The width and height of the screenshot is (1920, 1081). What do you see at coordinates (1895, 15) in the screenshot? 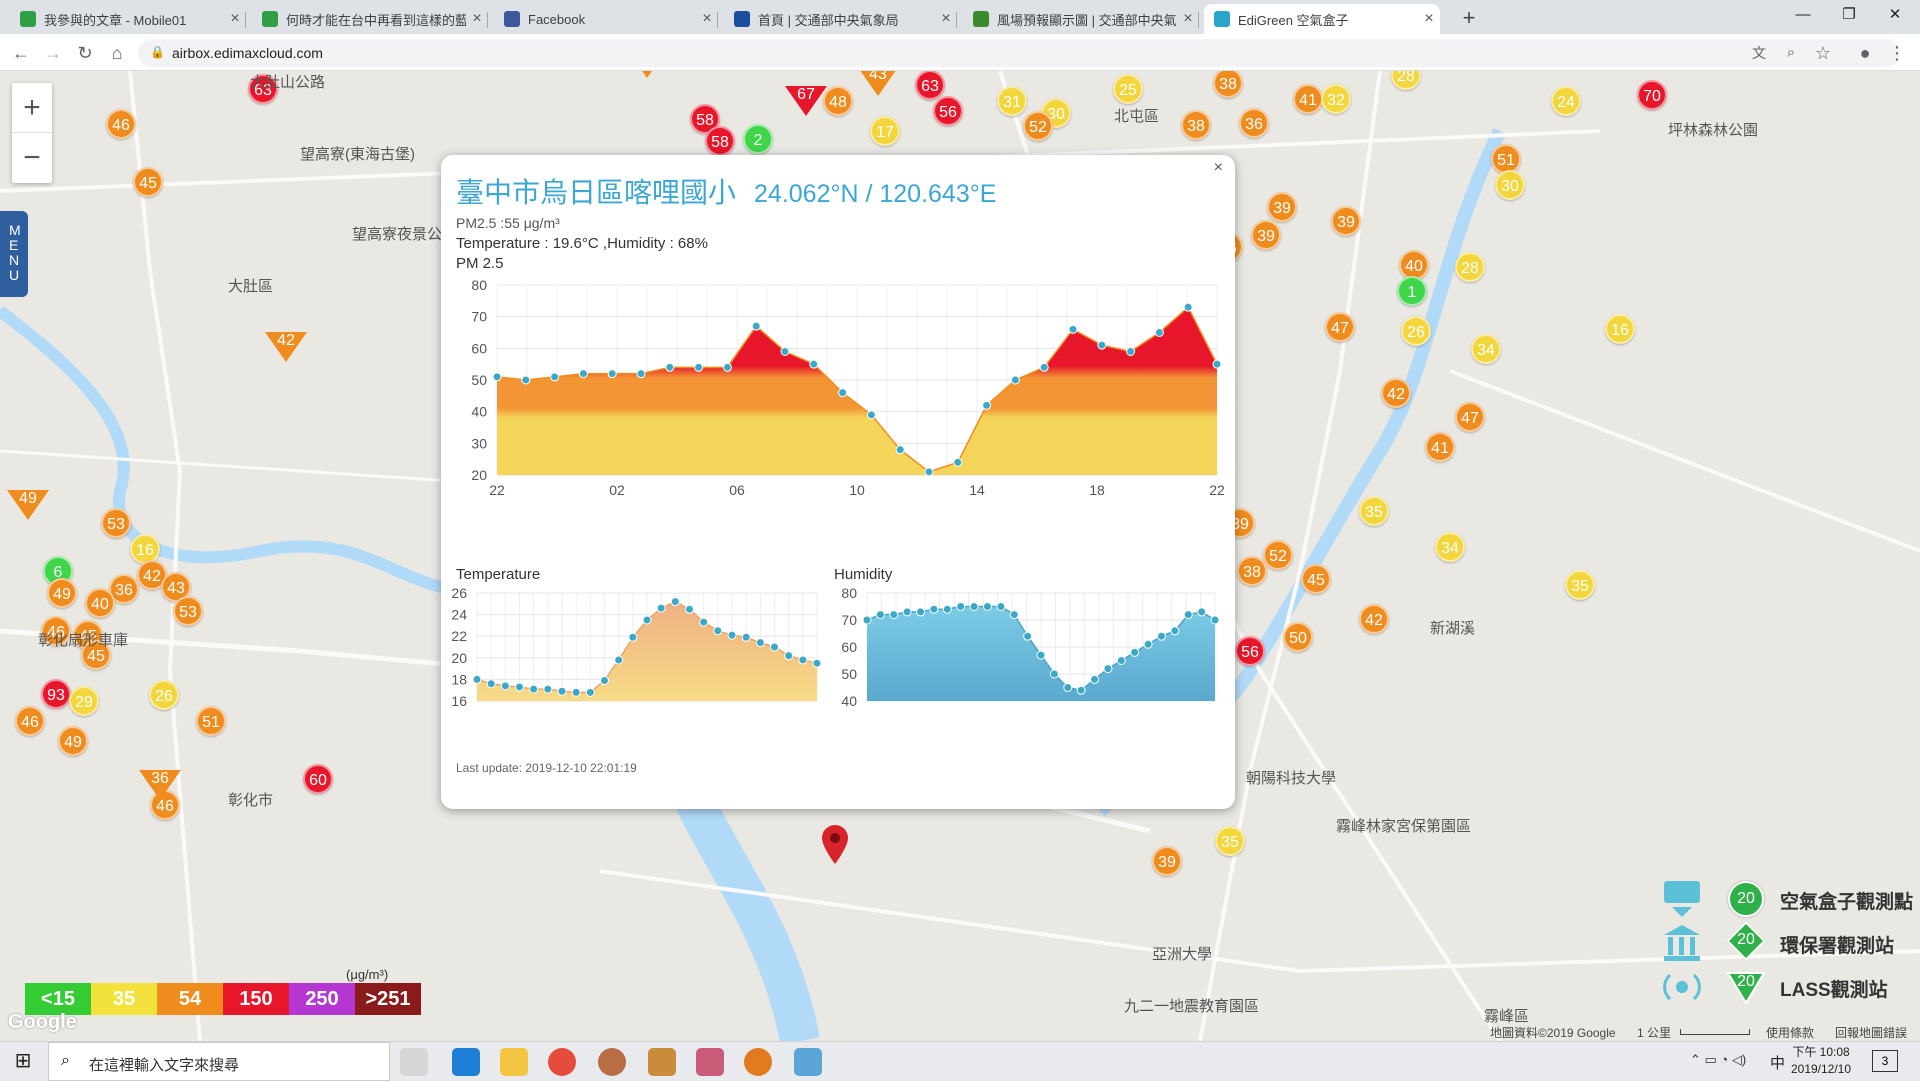
I see `close-window-button: ✕` at bounding box center [1895, 15].